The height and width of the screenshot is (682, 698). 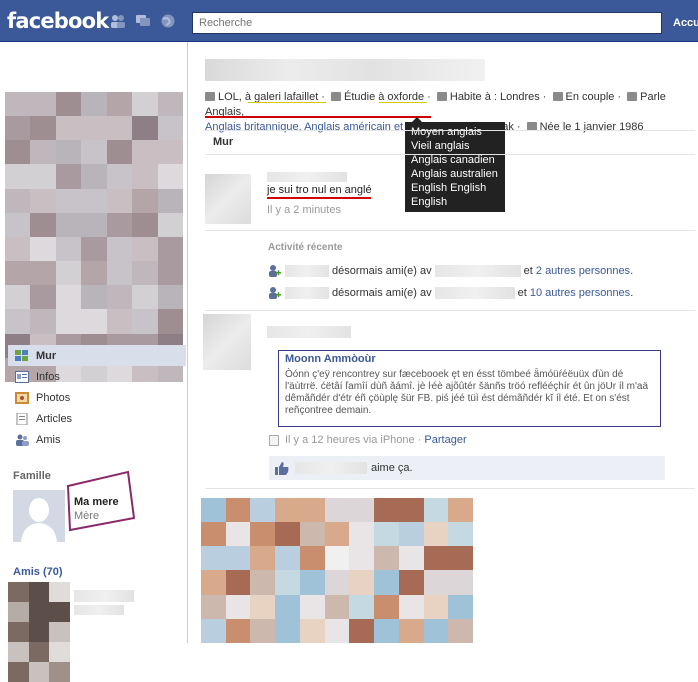 I want to click on wall-tab: Mur, so click(x=223, y=142).